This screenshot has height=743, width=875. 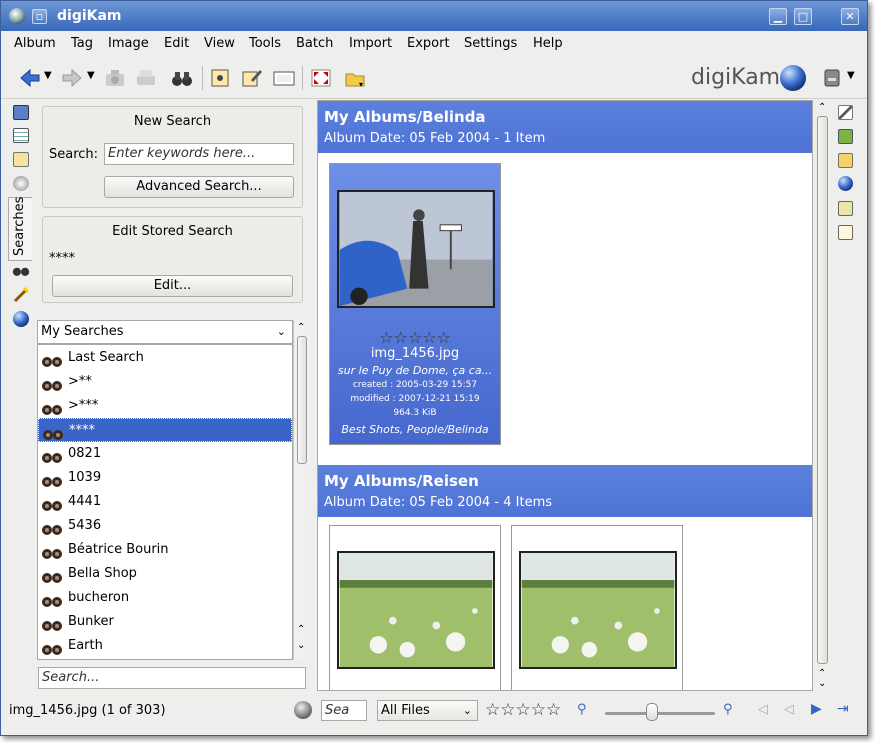 I want to click on forward-dropdown-icon: ▼, so click(x=91, y=75).